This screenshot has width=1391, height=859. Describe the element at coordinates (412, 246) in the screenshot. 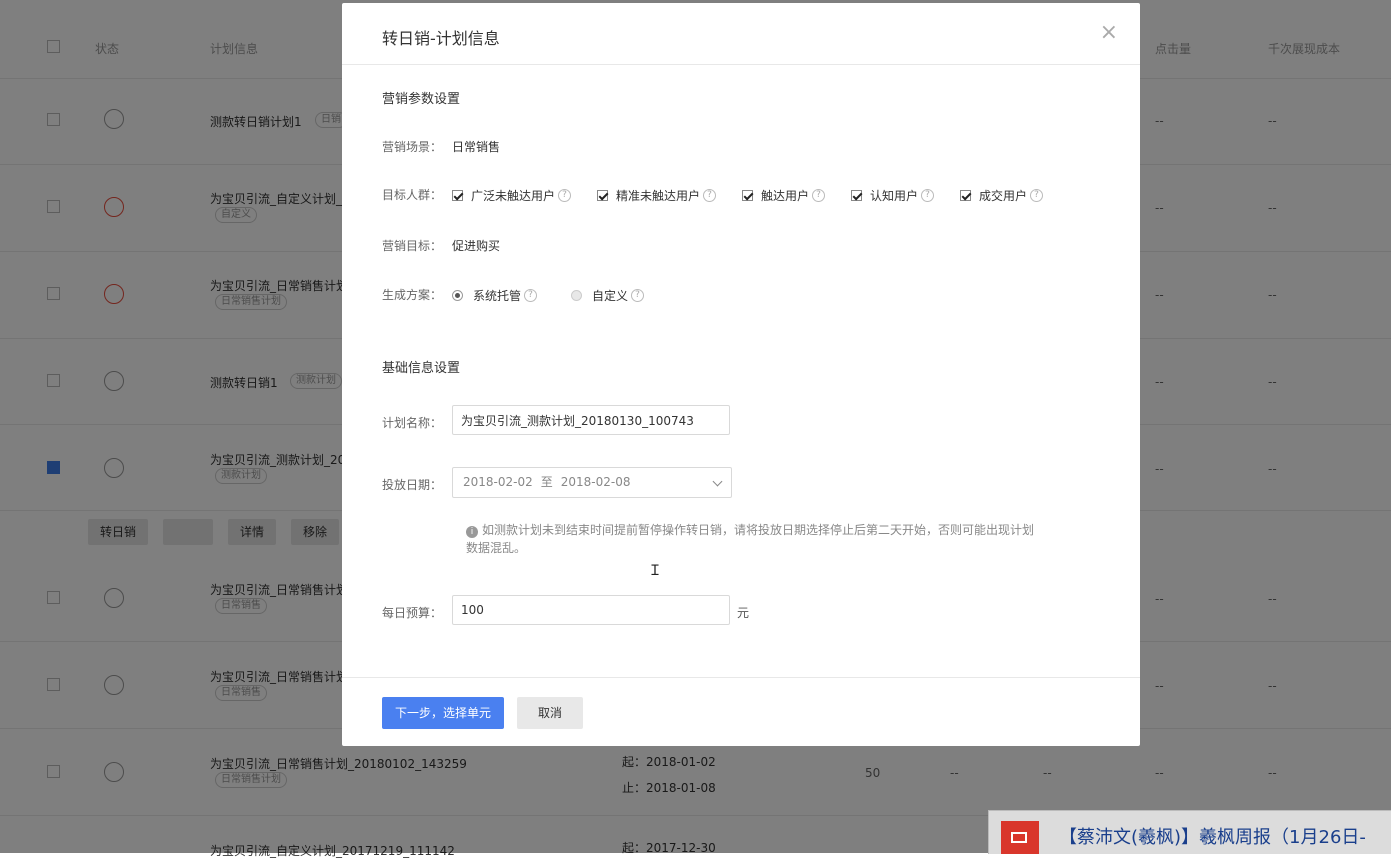

I see `goal-label: 营销目标：` at that location.